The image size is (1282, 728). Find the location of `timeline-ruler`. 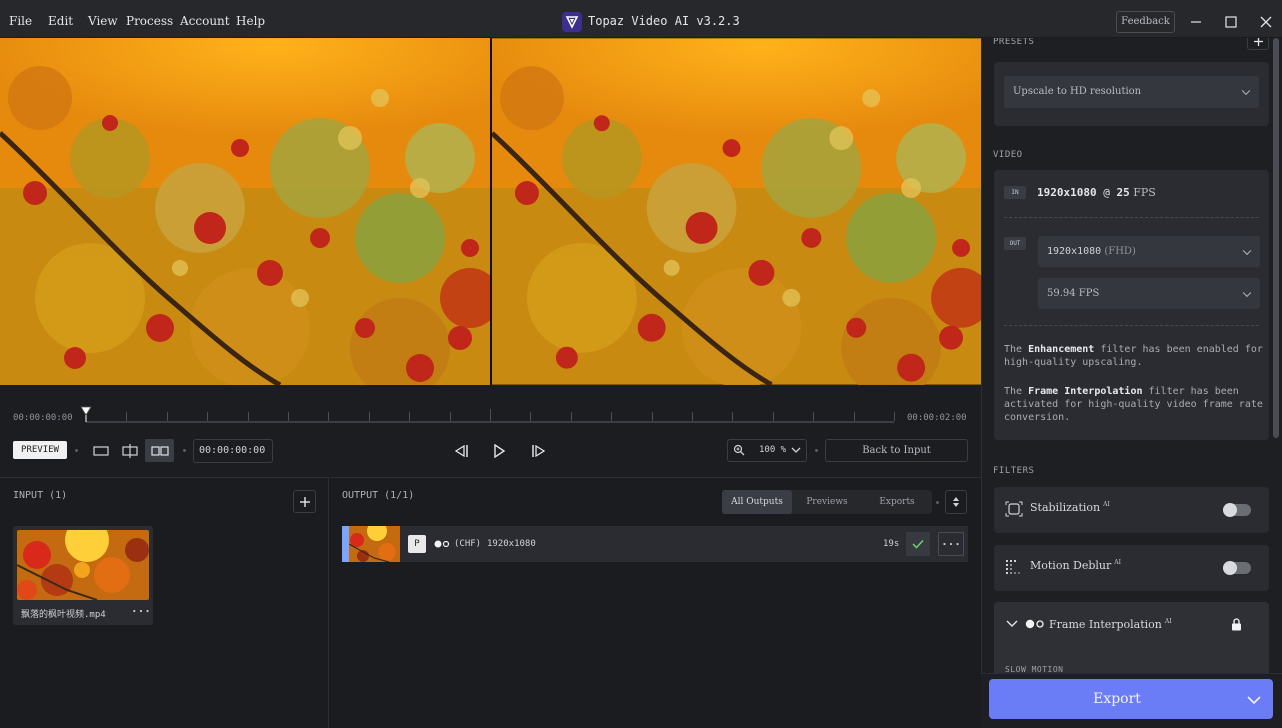

timeline-ruler is located at coordinates (490, 422).